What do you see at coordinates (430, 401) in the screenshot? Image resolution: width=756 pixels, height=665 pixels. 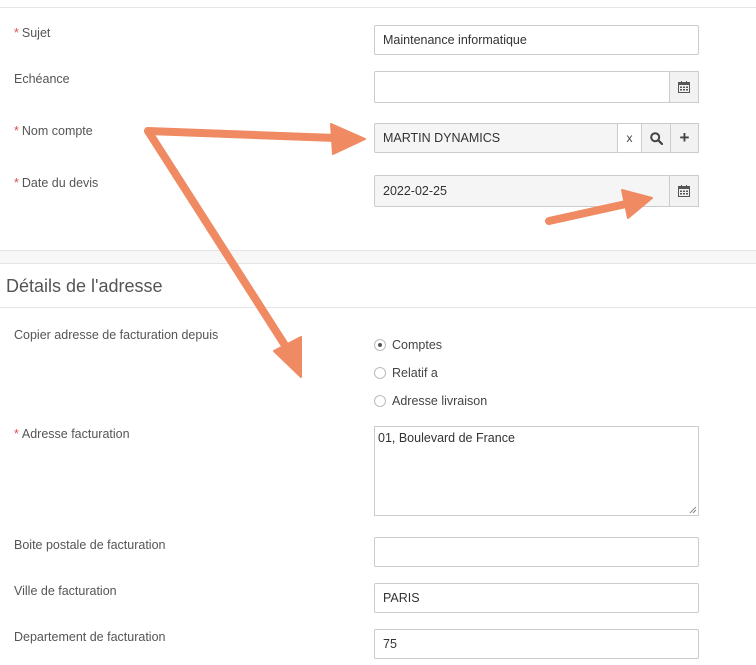 I see `radio-option-adresse-livraison: Adresse livraison` at bounding box center [430, 401].